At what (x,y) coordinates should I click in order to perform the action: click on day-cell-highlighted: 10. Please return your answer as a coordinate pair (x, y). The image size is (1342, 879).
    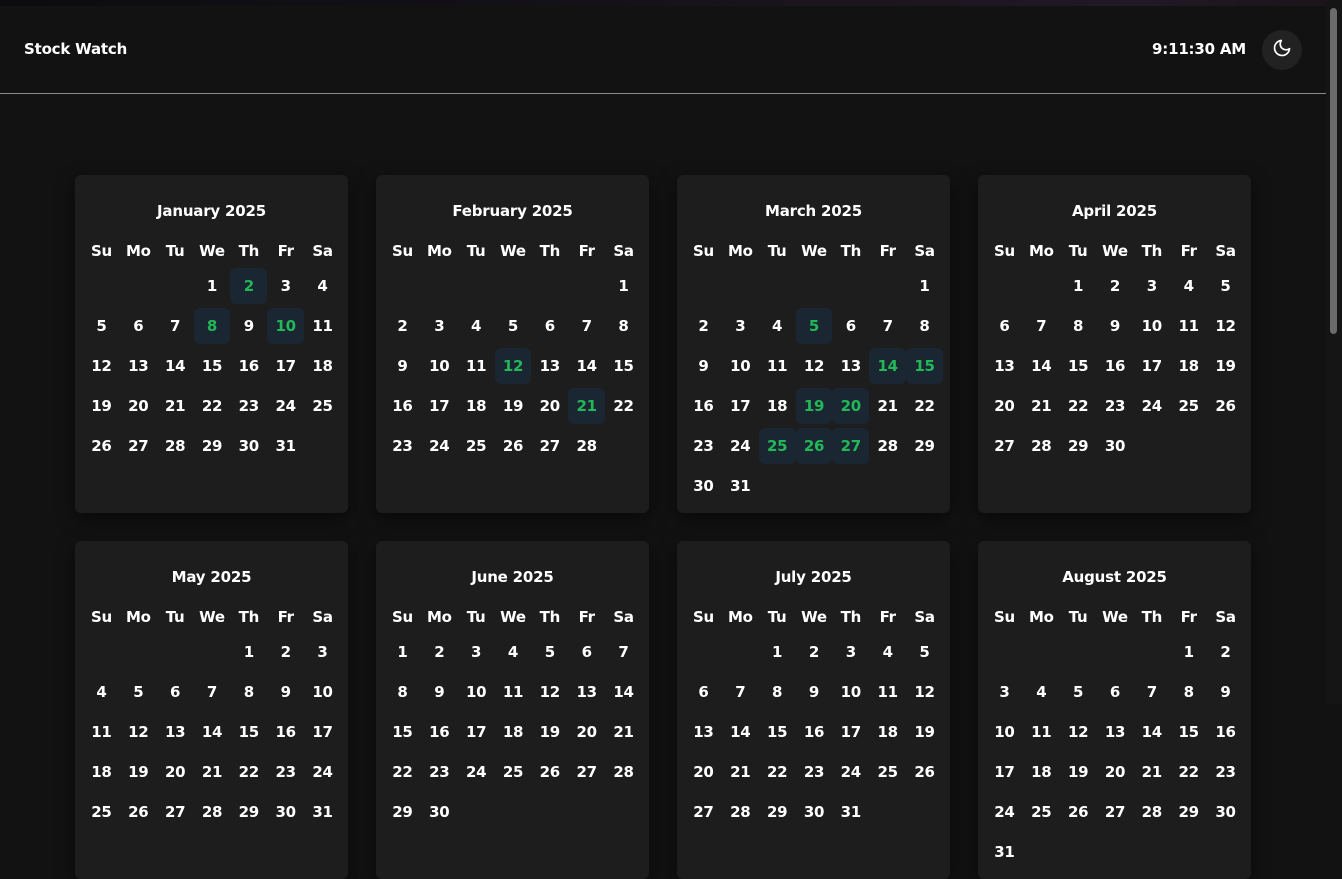
    Looking at the image, I should click on (286, 326).